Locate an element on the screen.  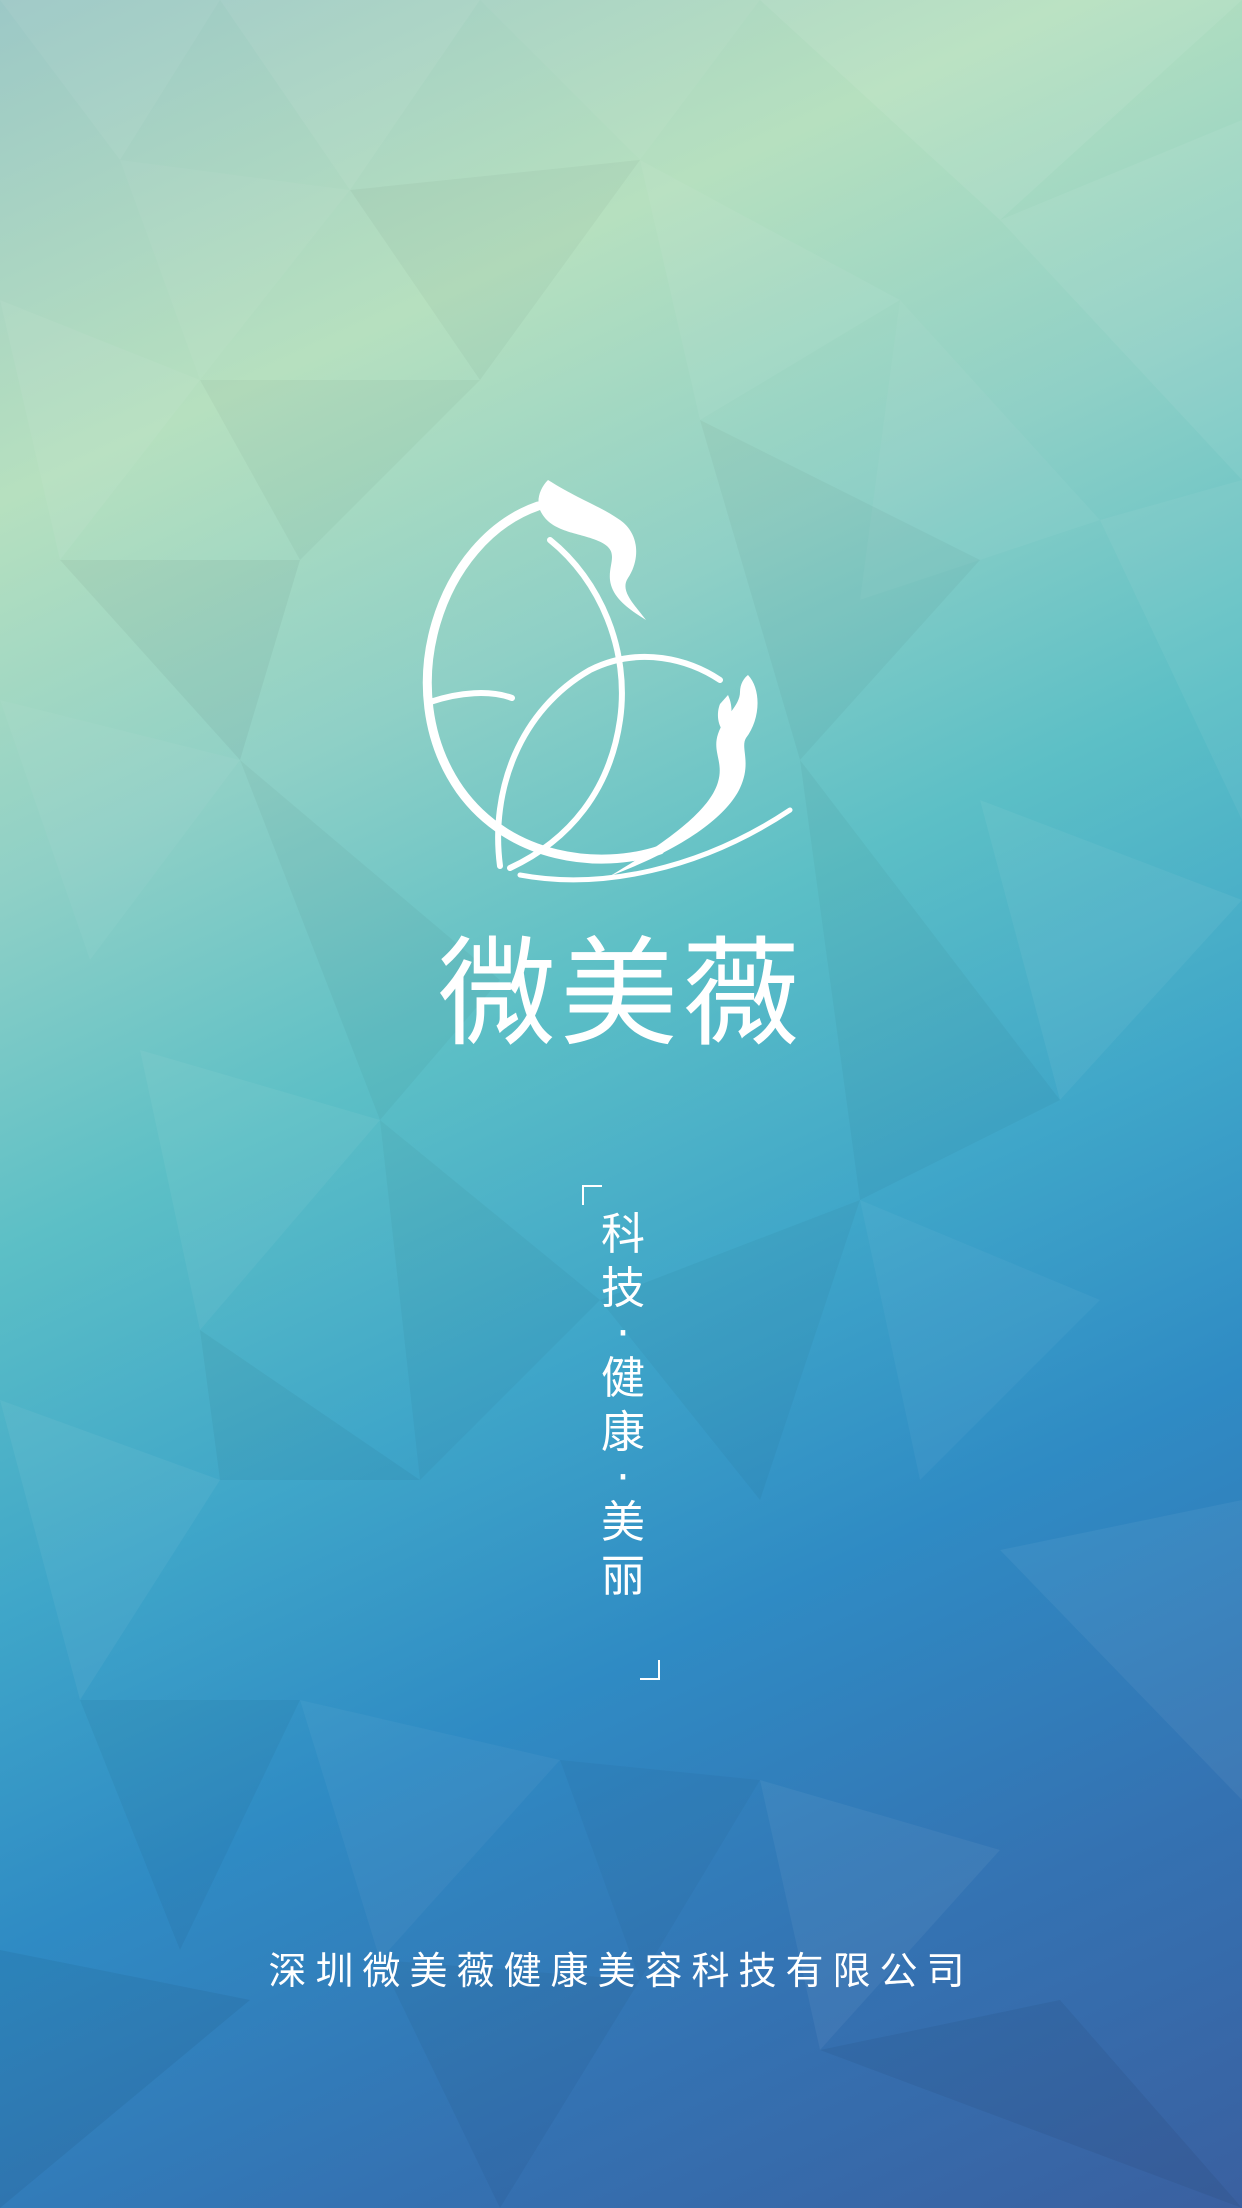
tagline: 科技 · 健康 · 美丽 is located at coordinates (623, 1406).